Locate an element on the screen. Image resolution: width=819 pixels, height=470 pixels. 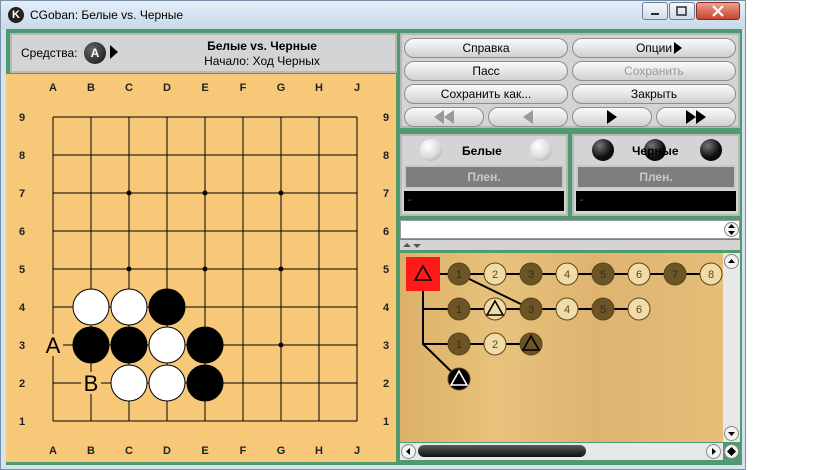
column-coordinate: H is located at coordinates (319, 451).